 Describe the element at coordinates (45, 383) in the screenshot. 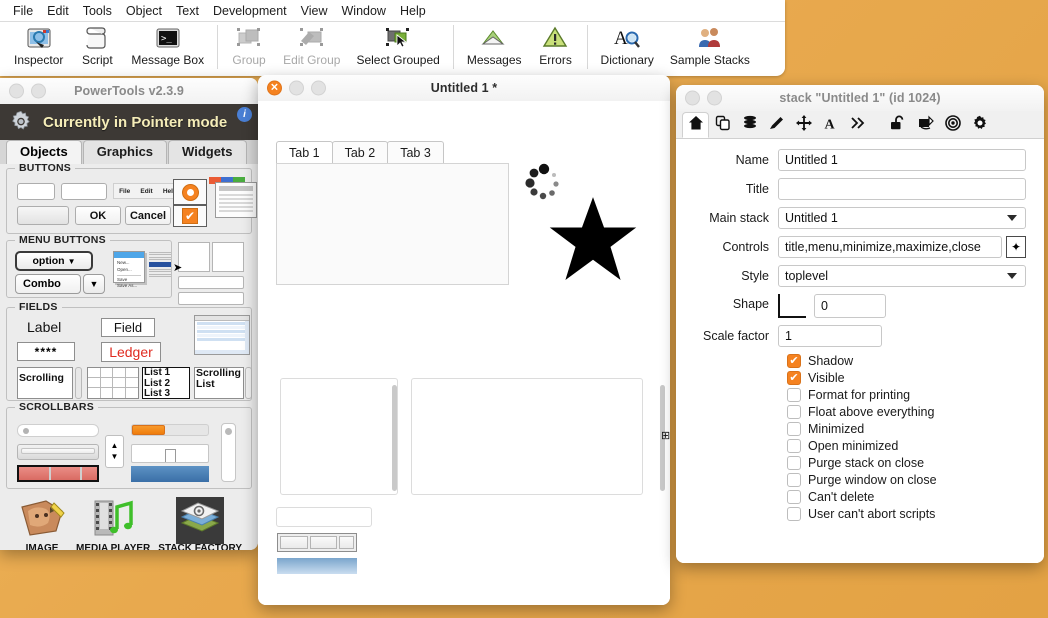

I see `scrolling-field-sample: Scrolling` at that location.